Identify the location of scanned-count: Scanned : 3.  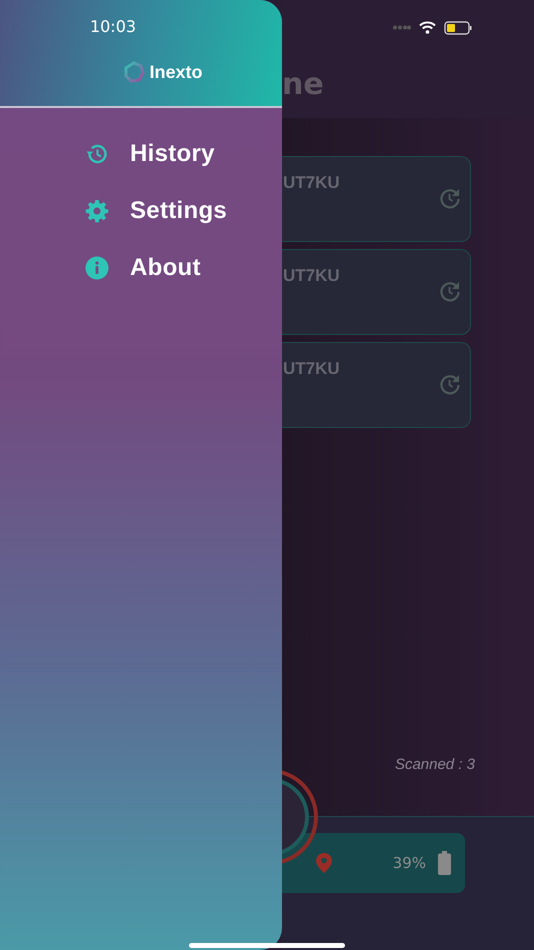
(434, 764).